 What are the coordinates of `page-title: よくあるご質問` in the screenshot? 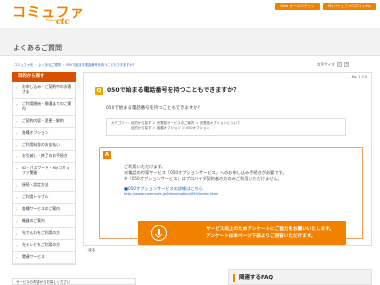 It's located at (37, 48).